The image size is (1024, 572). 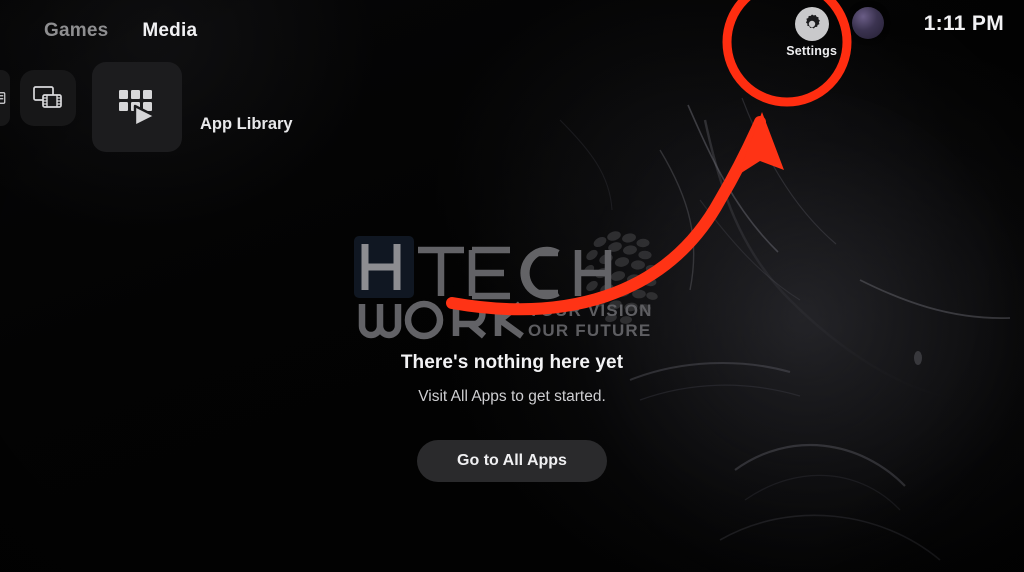 I want to click on tile-app-library, so click(x=137, y=107).